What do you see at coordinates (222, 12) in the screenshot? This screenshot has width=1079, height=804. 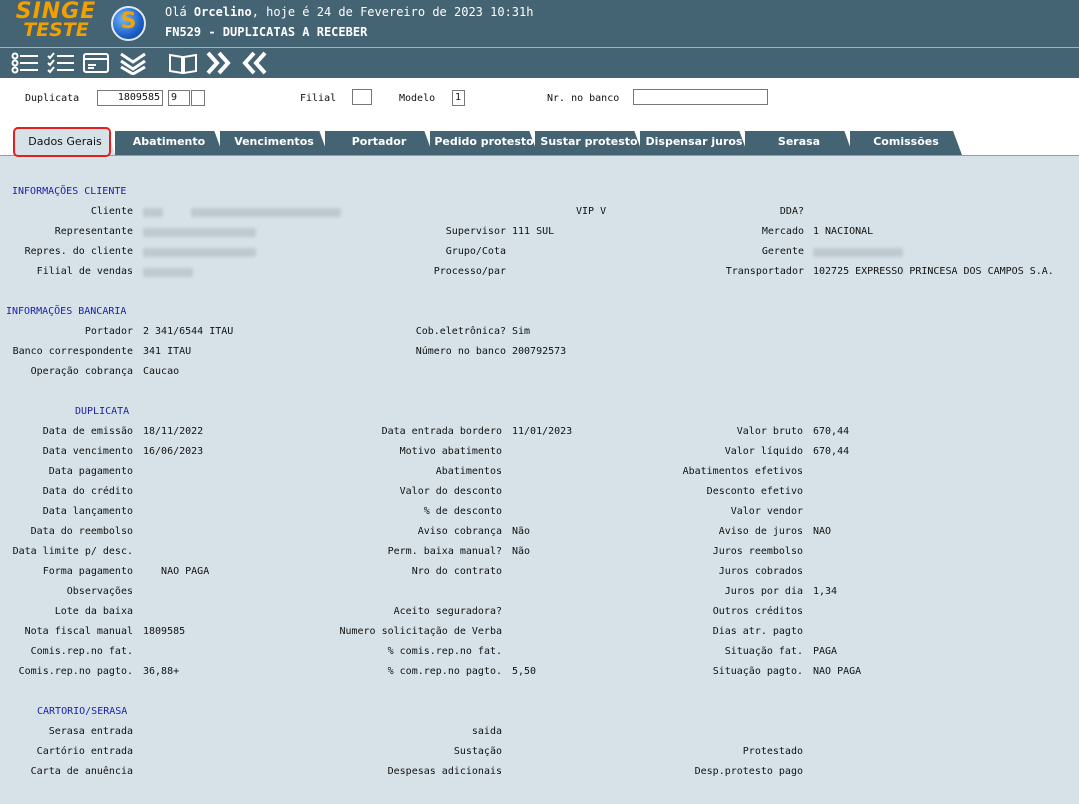 I see `user-name: Orcelino` at bounding box center [222, 12].